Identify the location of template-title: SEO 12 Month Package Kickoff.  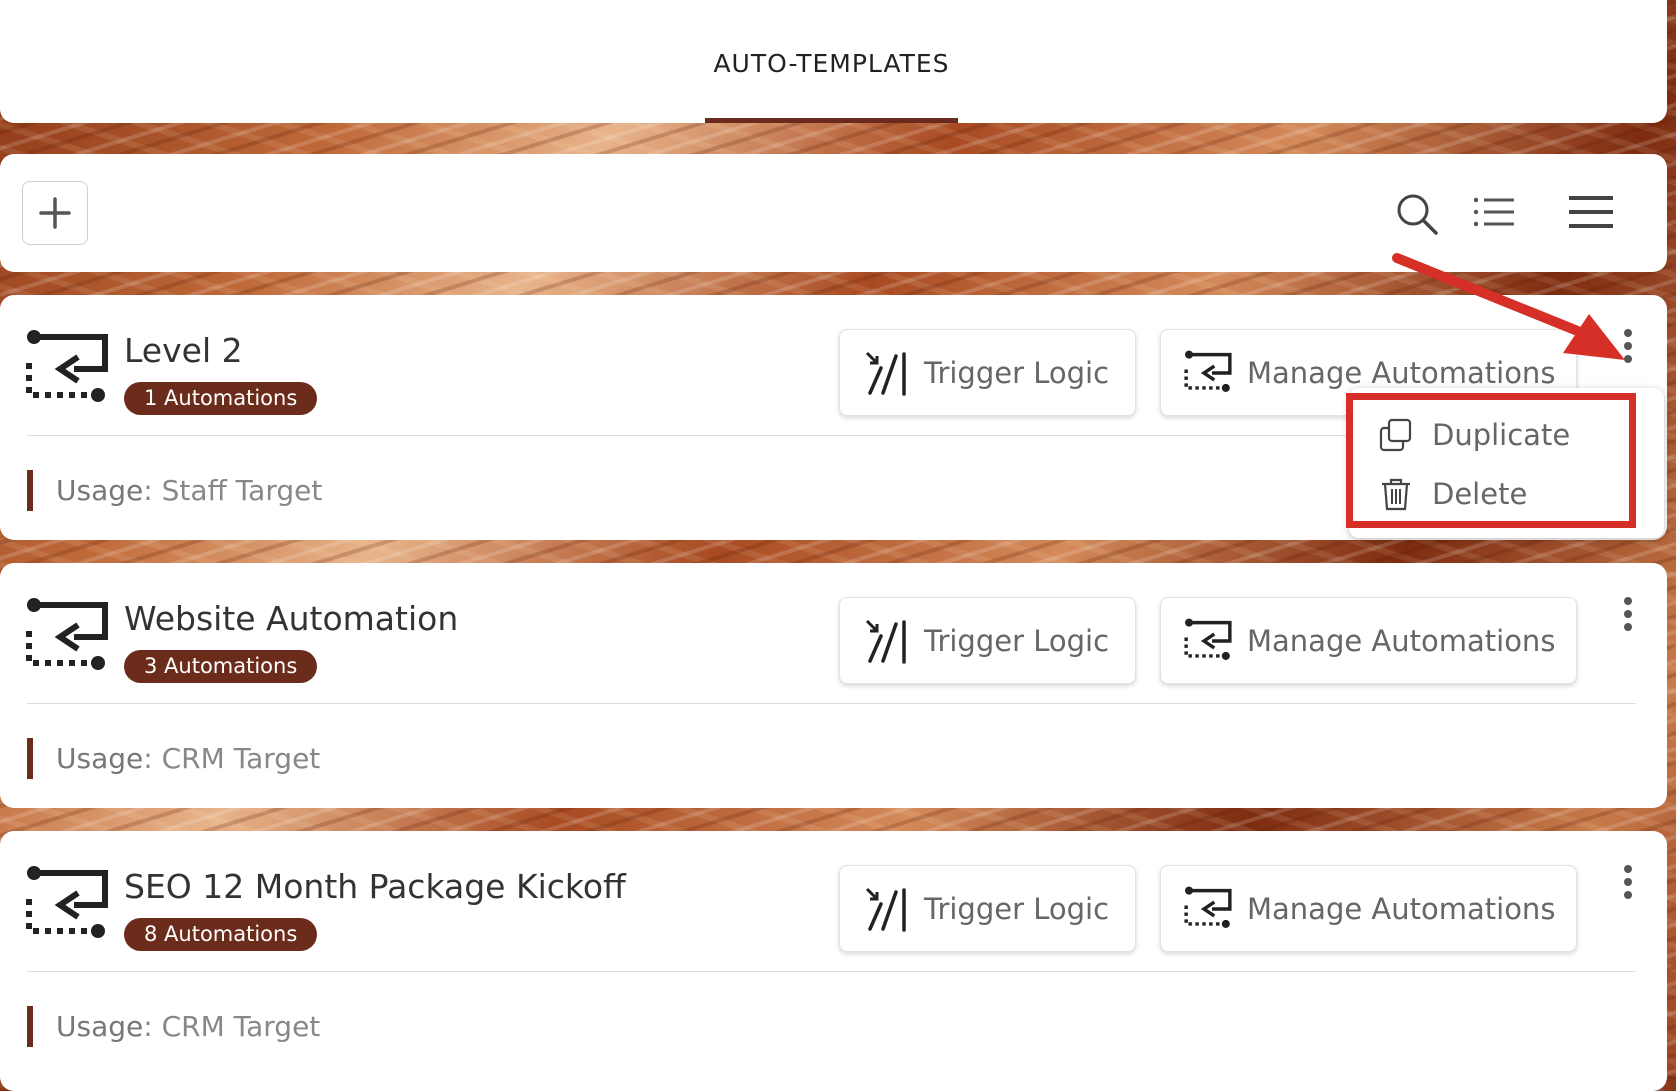
(375, 886).